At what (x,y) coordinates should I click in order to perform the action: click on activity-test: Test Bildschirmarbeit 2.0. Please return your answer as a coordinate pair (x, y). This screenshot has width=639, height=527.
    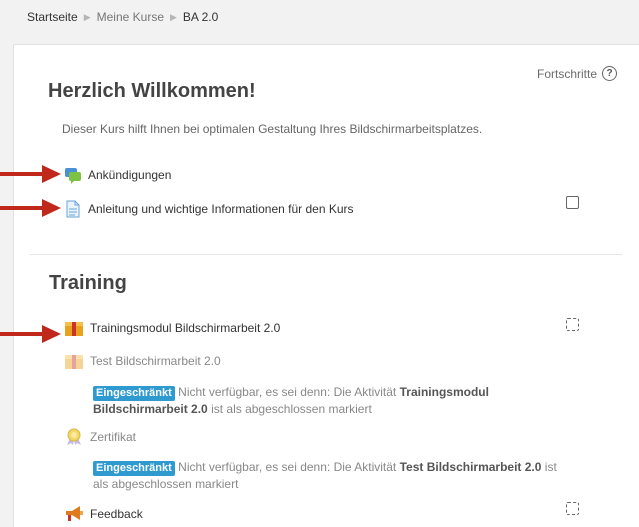
    Looking at the image, I should click on (142, 361).